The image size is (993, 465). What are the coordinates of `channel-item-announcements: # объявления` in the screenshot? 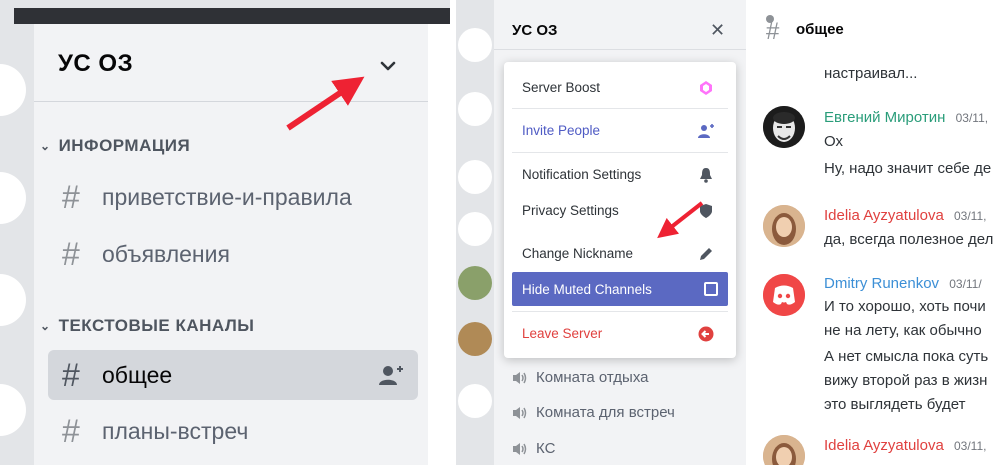 It's located at (233, 254).